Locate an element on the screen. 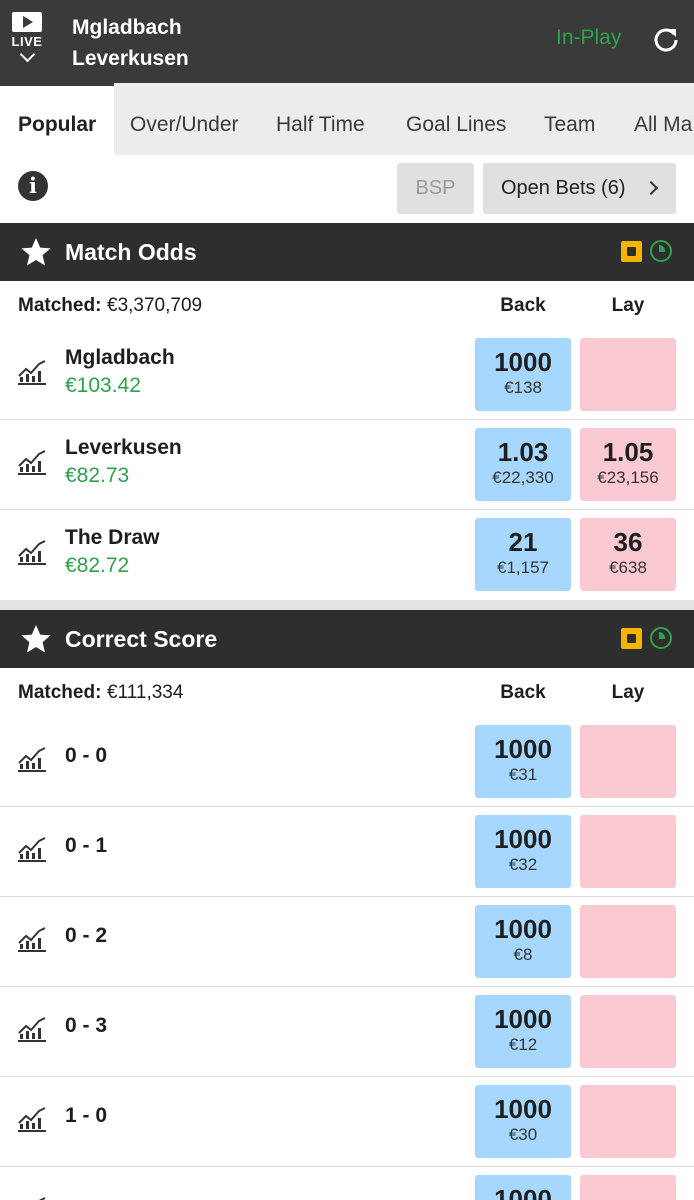 Image resolution: width=694 pixels, height=1200 pixels. back-odds-button: 1000 €12 is located at coordinates (523, 1031).